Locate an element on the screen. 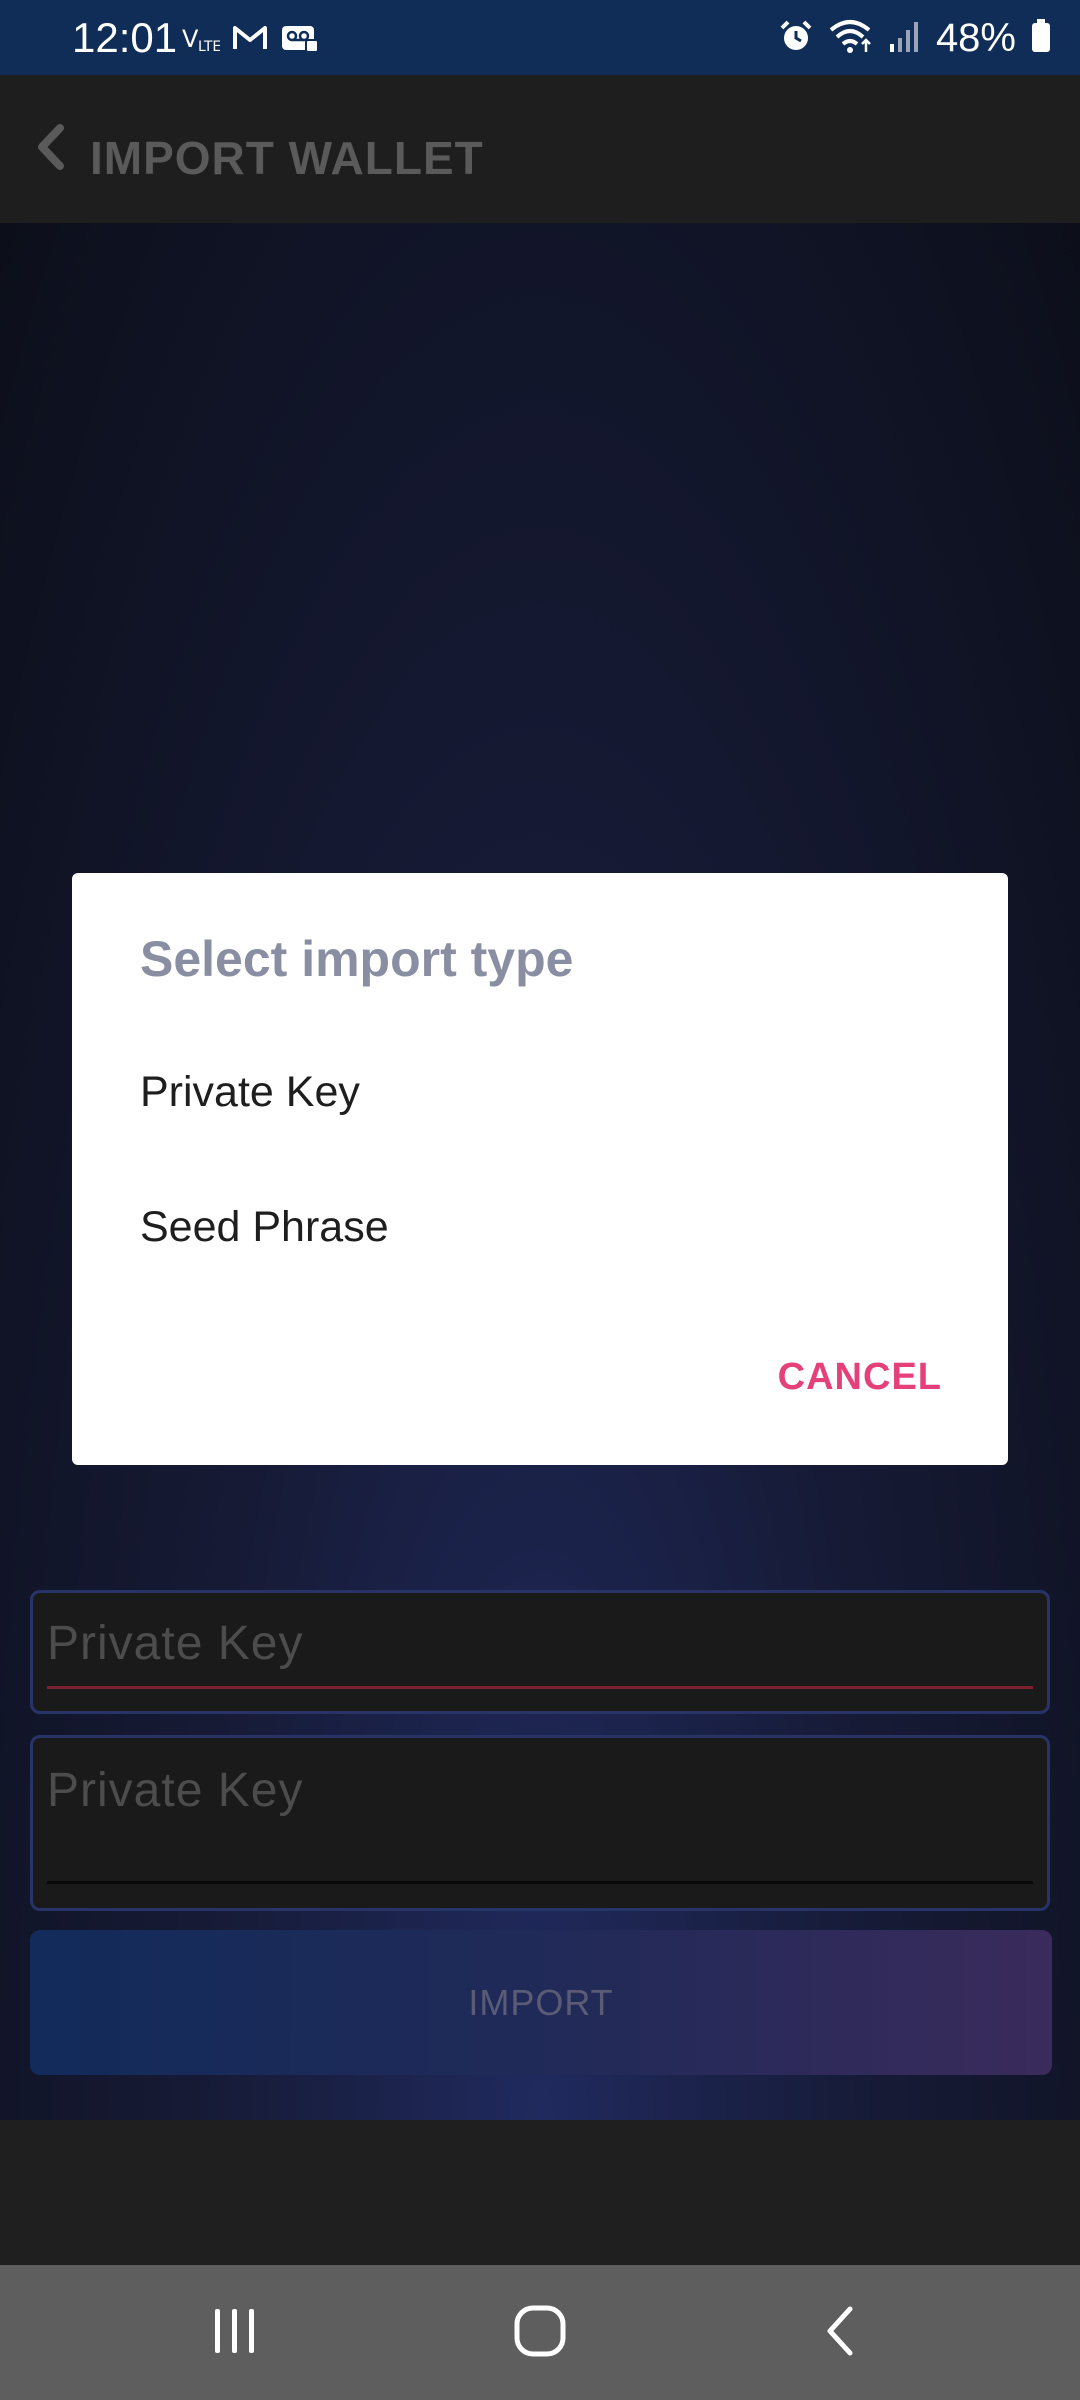 This screenshot has height=2400, width=1080. app-header: IMPORT WALLET is located at coordinates (540, 149).